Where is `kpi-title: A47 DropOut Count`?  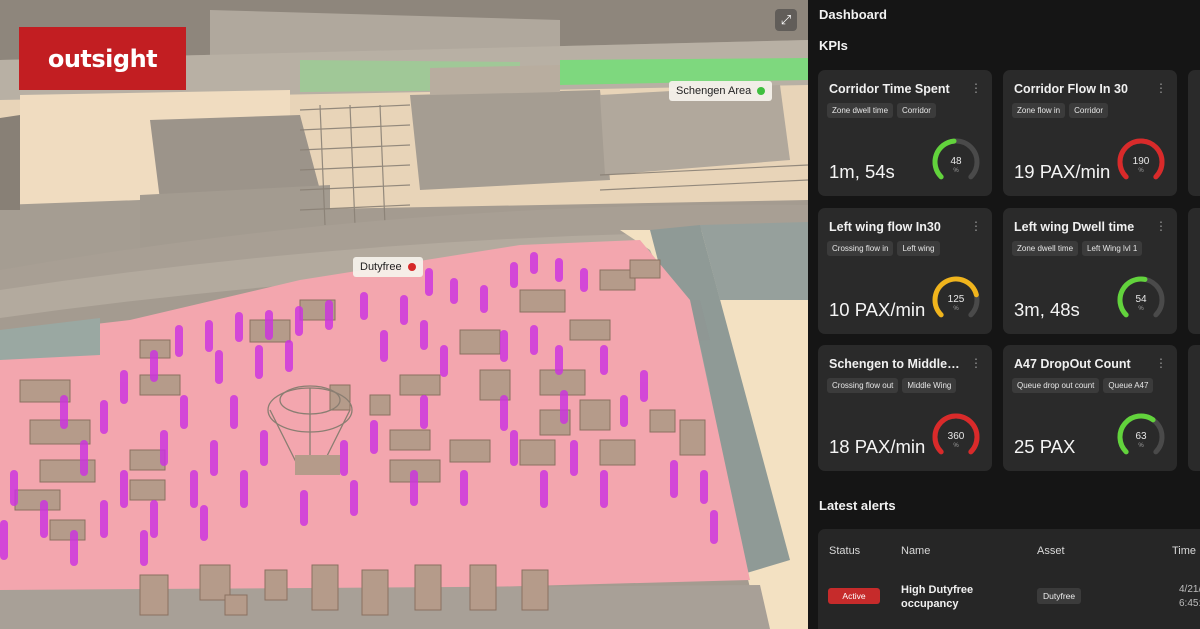
kpi-title: A47 DropOut Count is located at coordinates (1072, 364).